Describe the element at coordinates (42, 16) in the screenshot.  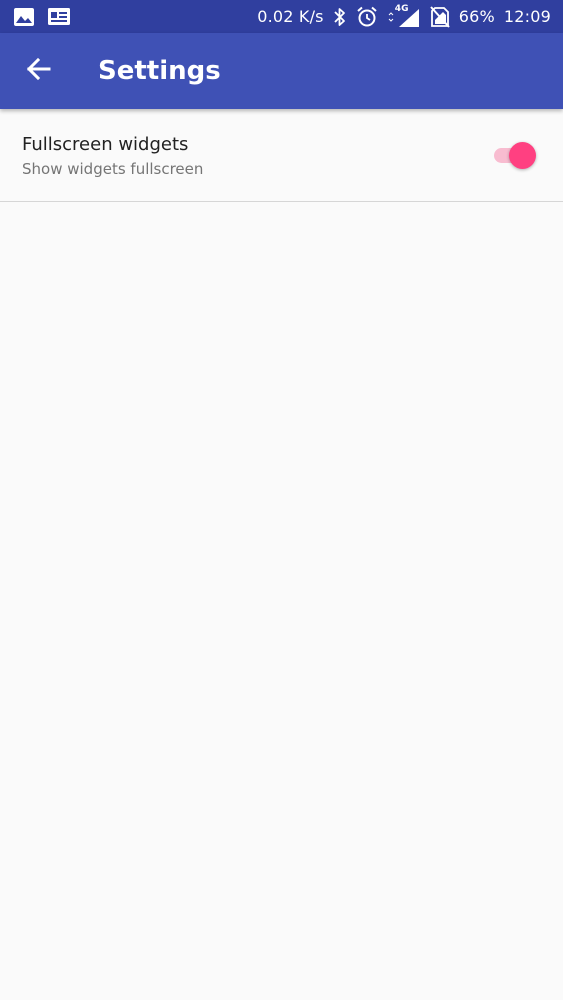
I see `status-bar-notifications` at that location.